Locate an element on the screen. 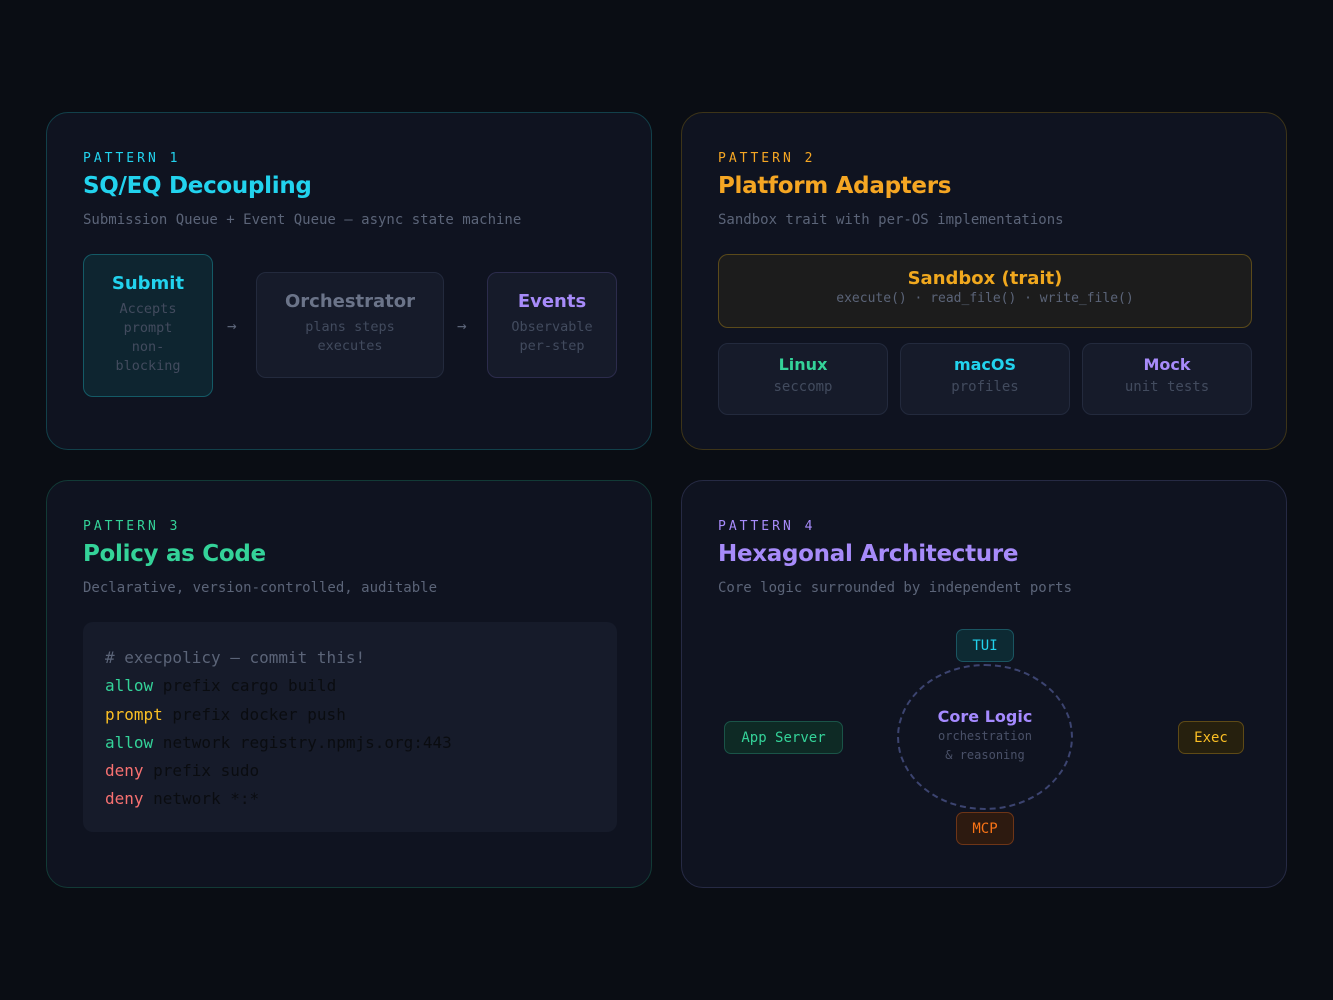 The image size is (1333, 1000). core-logic-desc-line: & reasoning is located at coordinates (985, 755).